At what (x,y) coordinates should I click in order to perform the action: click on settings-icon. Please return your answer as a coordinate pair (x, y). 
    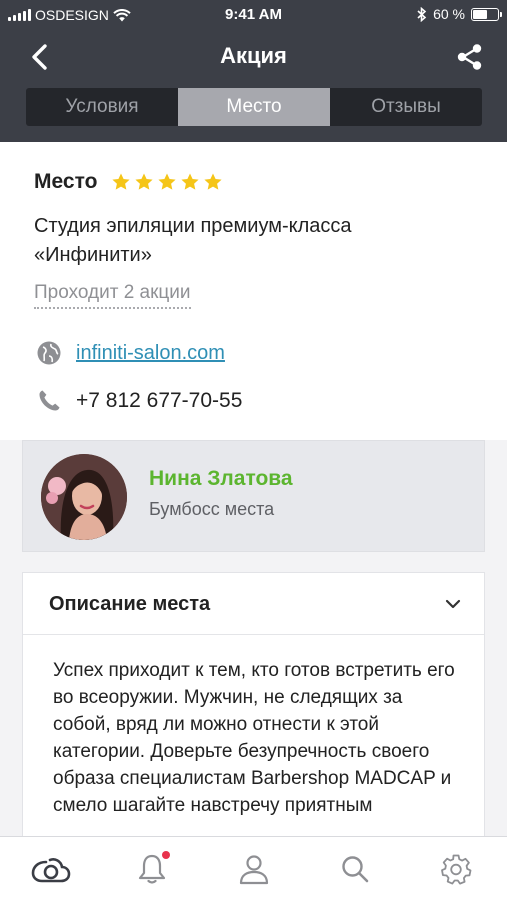
    Looking at the image, I should click on (456, 869).